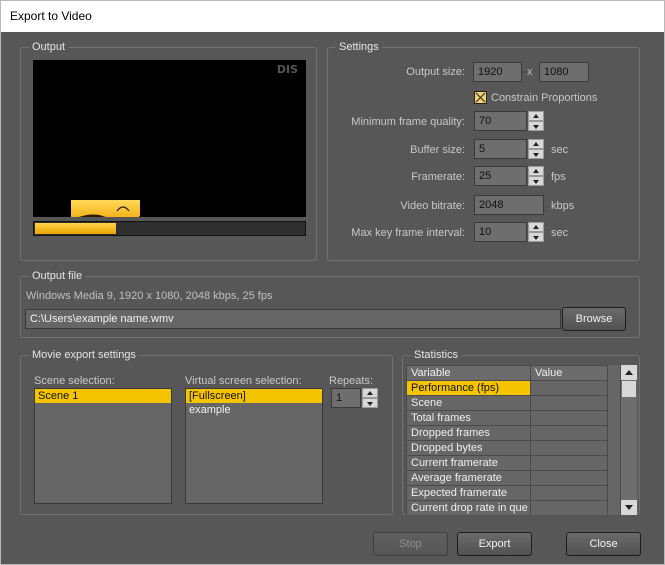 This screenshot has height=565, width=665. I want to click on framerate-field: 25, so click(500, 176).